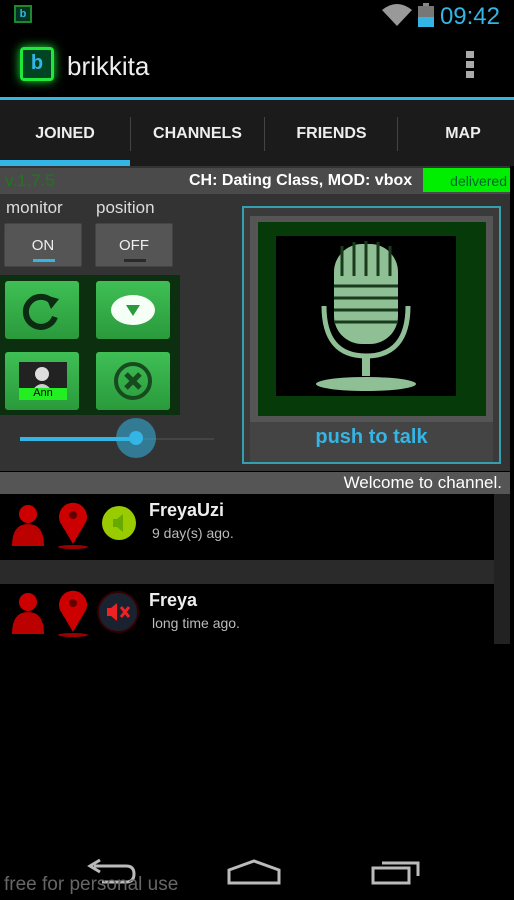  I want to click on watermark: free for personal use, so click(91, 884).